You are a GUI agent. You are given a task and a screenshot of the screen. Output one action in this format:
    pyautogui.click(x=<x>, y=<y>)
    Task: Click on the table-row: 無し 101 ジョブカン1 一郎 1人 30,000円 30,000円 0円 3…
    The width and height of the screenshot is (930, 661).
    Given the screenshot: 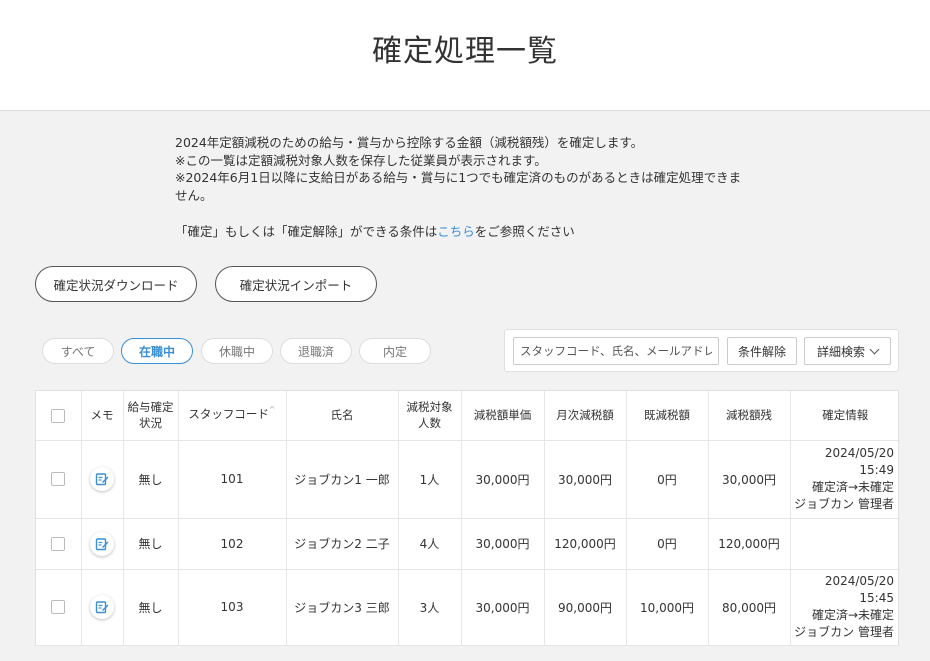 What is the action you would take?
    pyautogui.click(x=468, y=479)
    